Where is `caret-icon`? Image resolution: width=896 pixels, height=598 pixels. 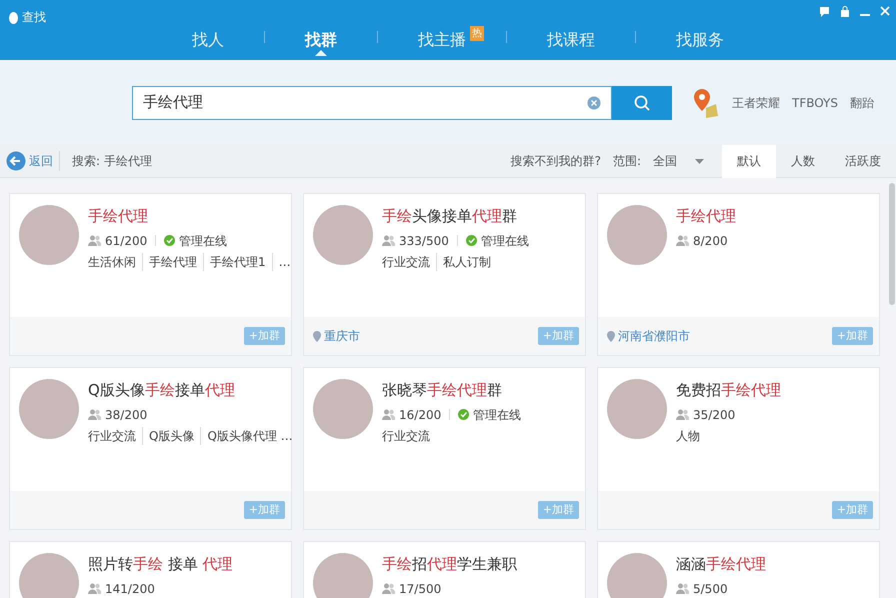
caret-icon is located at coordinates (699, 161).